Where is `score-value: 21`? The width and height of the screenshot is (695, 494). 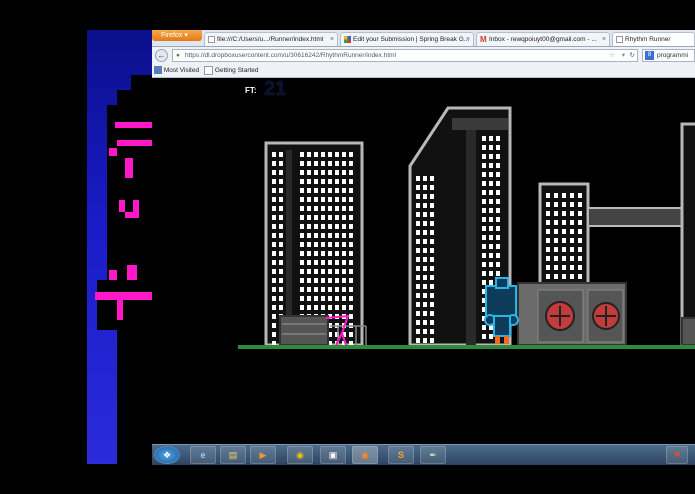
score-value: 21 is located at coordinates (275, 89).